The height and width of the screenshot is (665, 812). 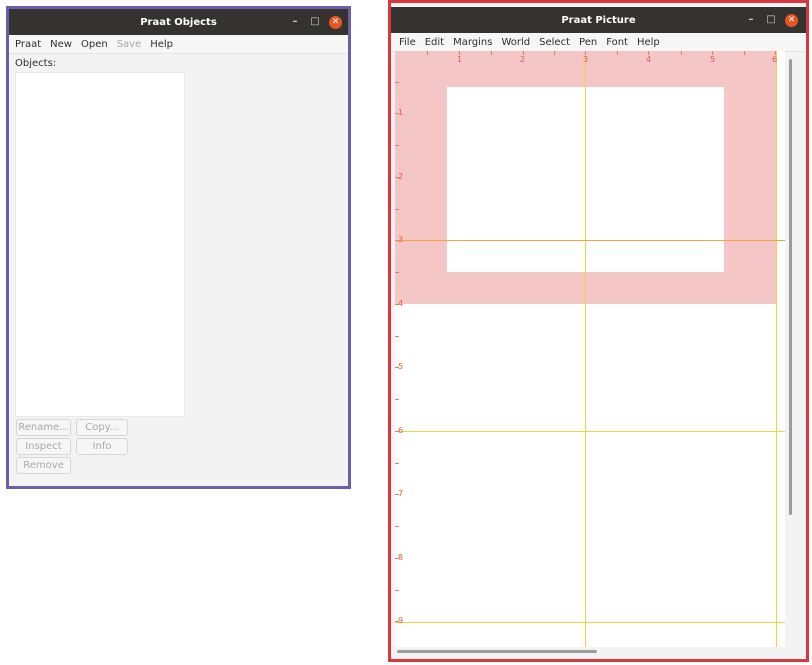 I want to click on menu-new: New, so click(x=61, y=44).